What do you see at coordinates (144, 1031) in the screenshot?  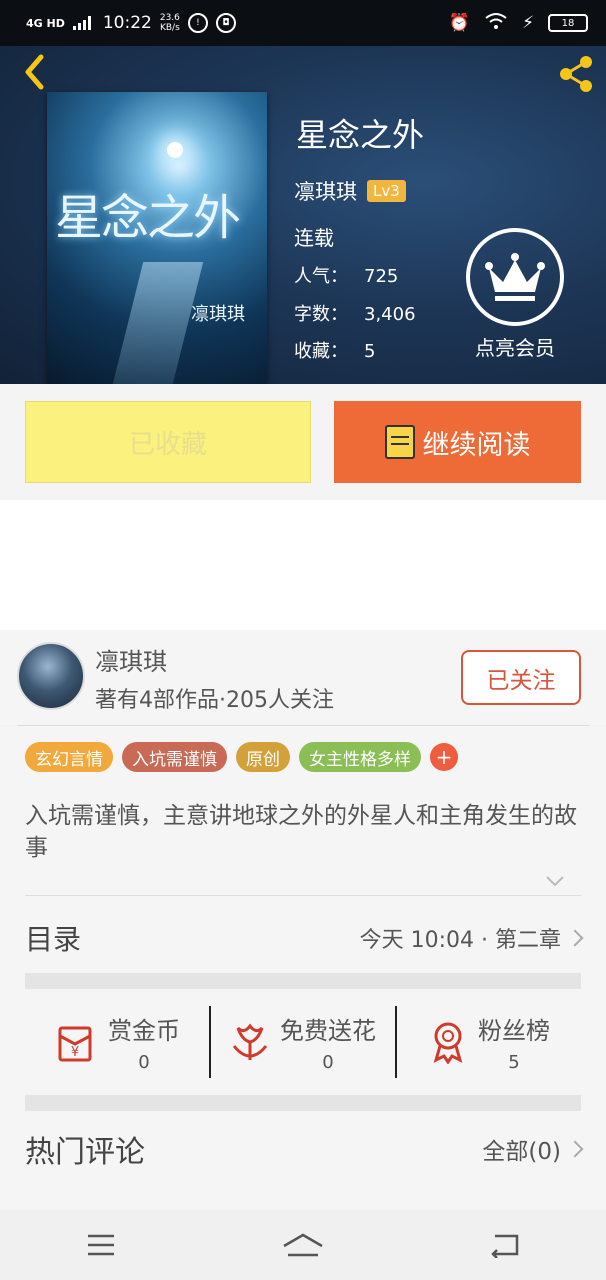 I see `reward-label: 赏金币` at bounding box center [144, 1031].